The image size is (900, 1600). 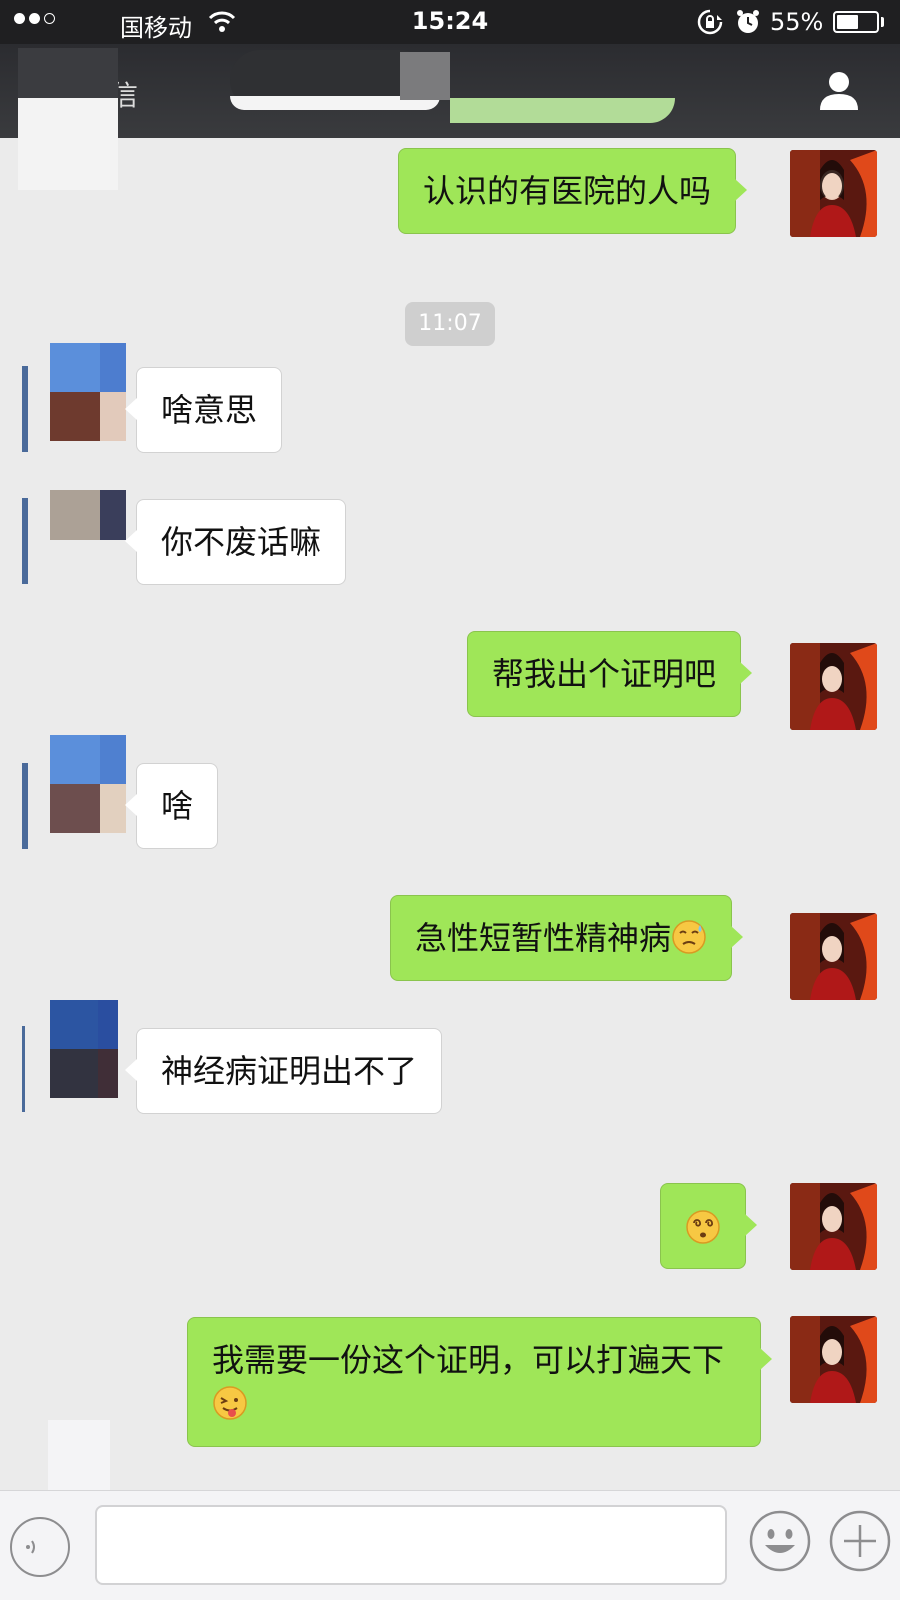 What do you see at coordinates (703, 1227) in the screenshot?
I see `dizzy-face-emoji-icon` at bounding box center [703, 1227].